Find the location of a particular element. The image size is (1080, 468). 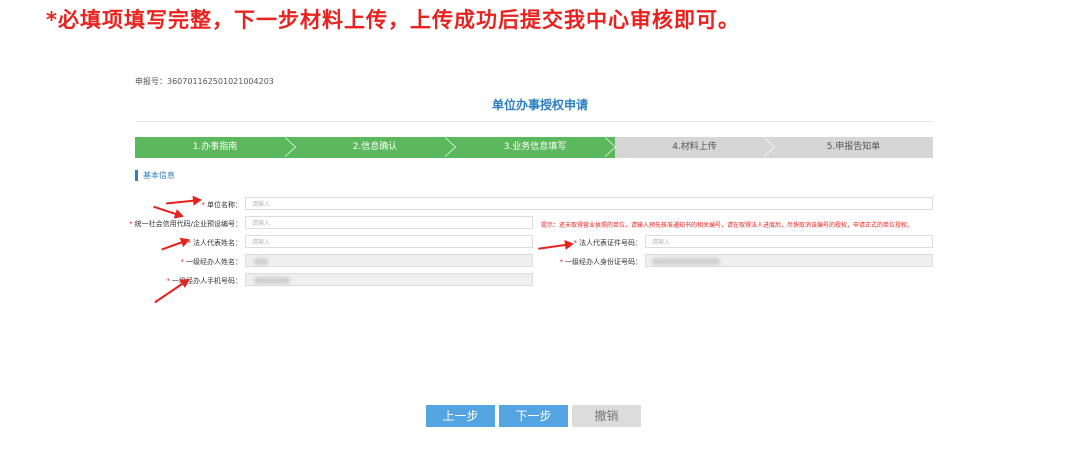

agent-id-label: * 一级经办人身份证号码： is located at coordinates (601, 262).